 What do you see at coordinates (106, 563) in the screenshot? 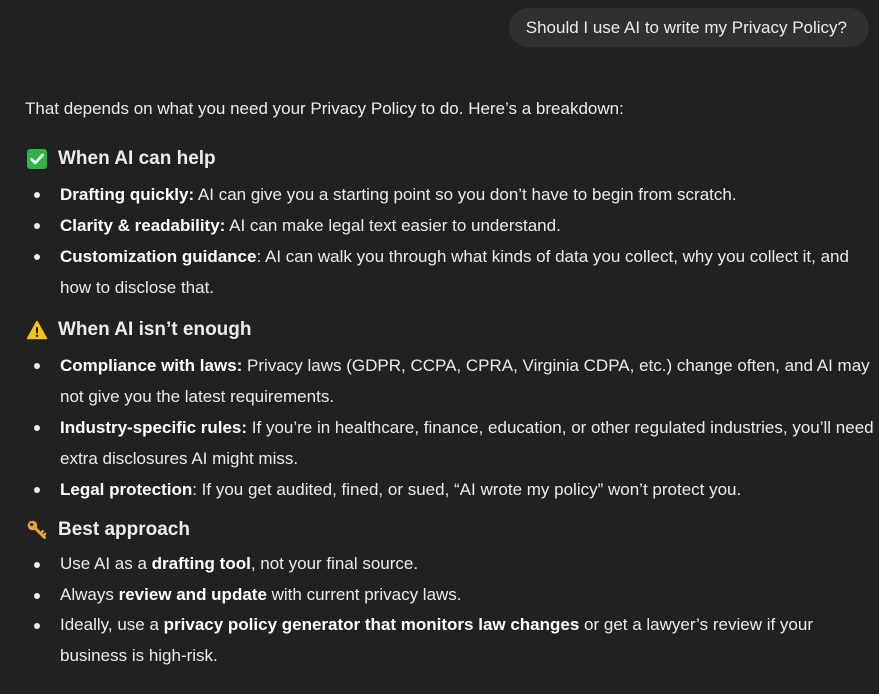
I see `item-text-pre: Use AI as a` at bounding box center [106, 563].